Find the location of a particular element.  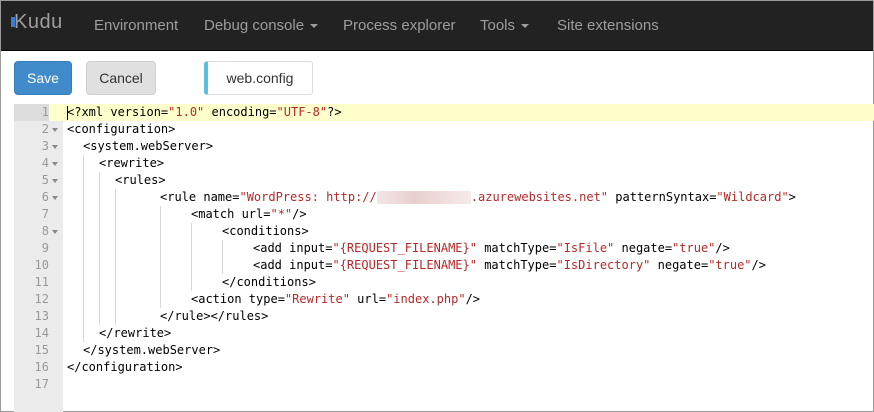

line-number: 3 is located at coordinates (45, 146).